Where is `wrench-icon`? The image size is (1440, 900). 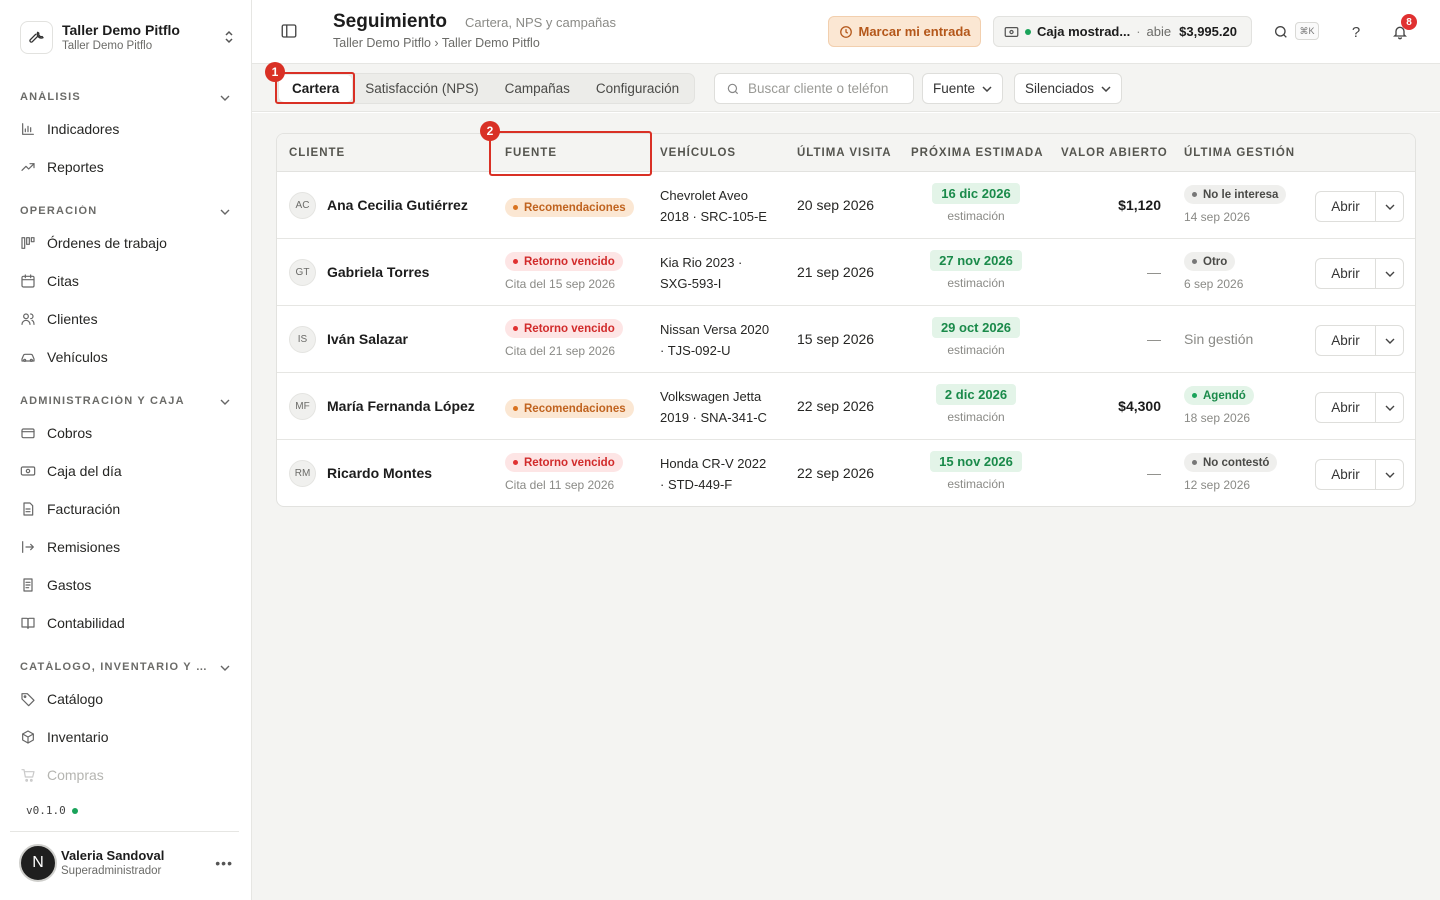 wrench-icon is located at coordinates (36, 37).